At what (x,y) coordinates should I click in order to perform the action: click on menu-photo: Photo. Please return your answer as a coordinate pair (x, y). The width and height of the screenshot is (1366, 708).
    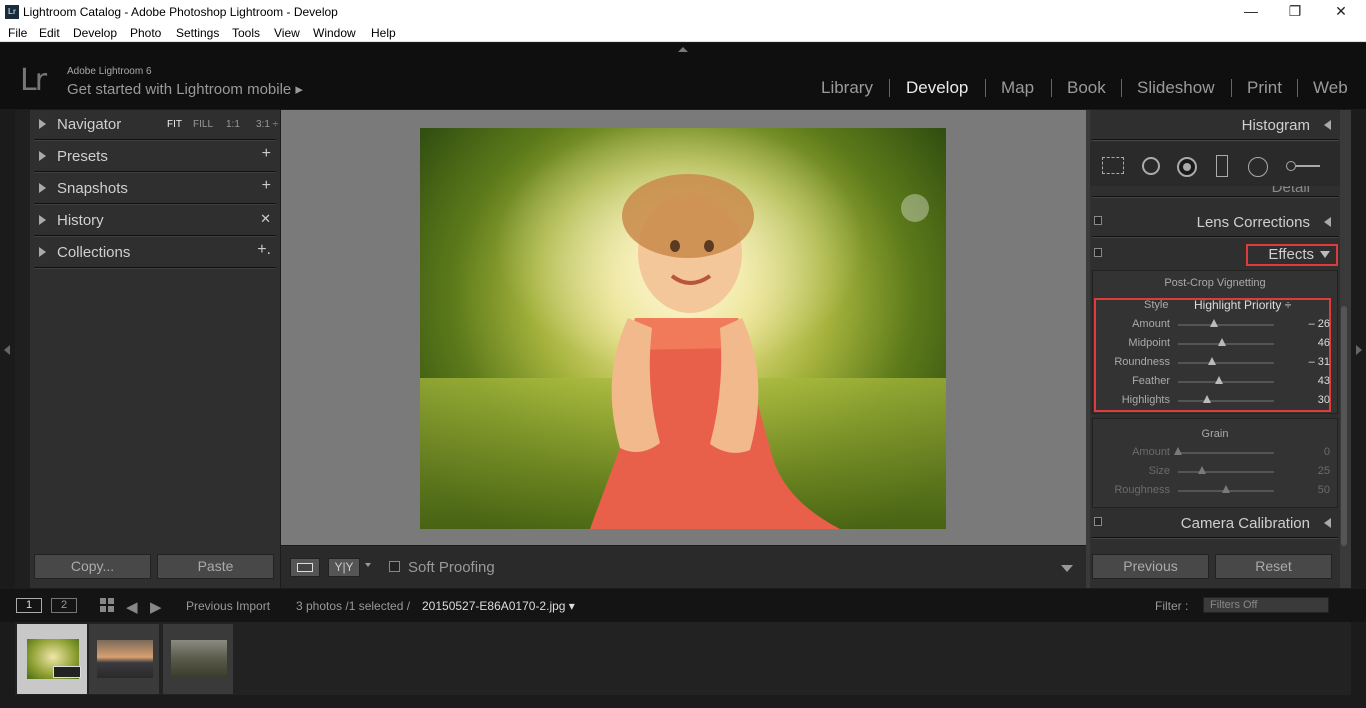
    Looking at the image, I should click on (145, 33).